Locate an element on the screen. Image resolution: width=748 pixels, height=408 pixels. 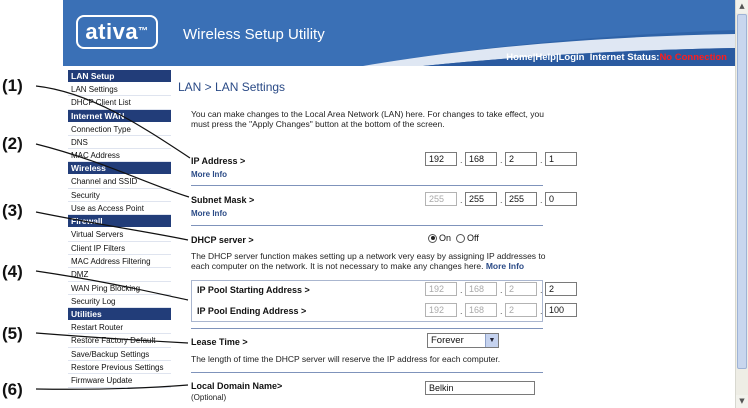
subnet-octet-3-input: 255 is located at coordinates (521, 199).